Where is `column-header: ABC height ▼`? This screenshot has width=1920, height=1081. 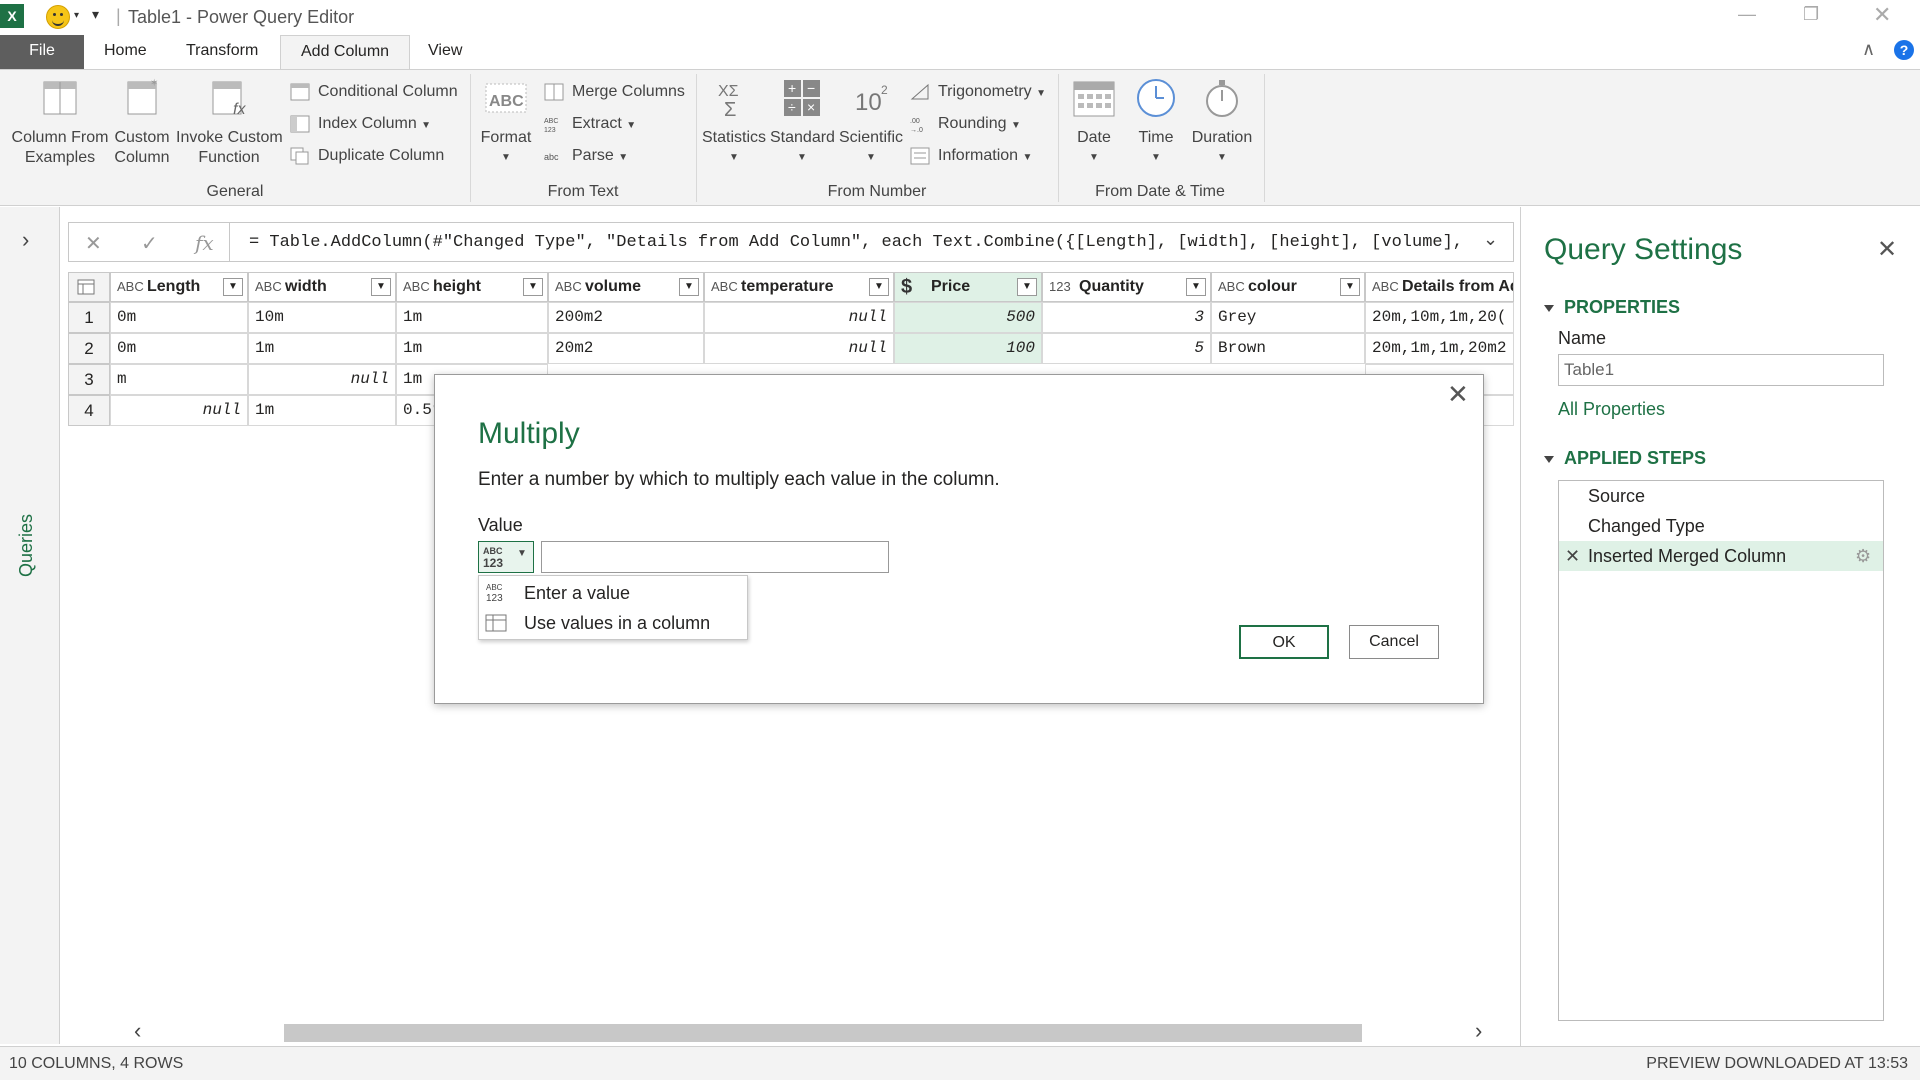 column-header: ABC height ▼ is located at coordinates (472, 287).